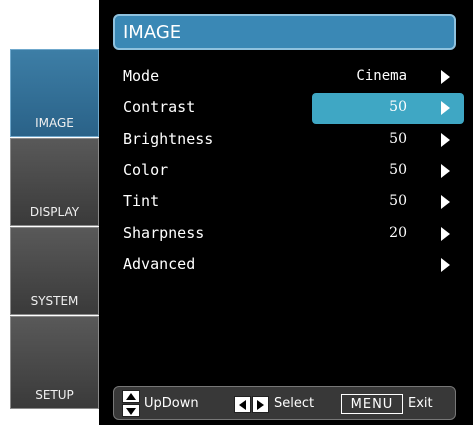 The image size is (473, 425). What do you see at coordinates (159, 264) in the screenshot?
I see `menu-item-label: Advanced` at bounding box center [159, 264].